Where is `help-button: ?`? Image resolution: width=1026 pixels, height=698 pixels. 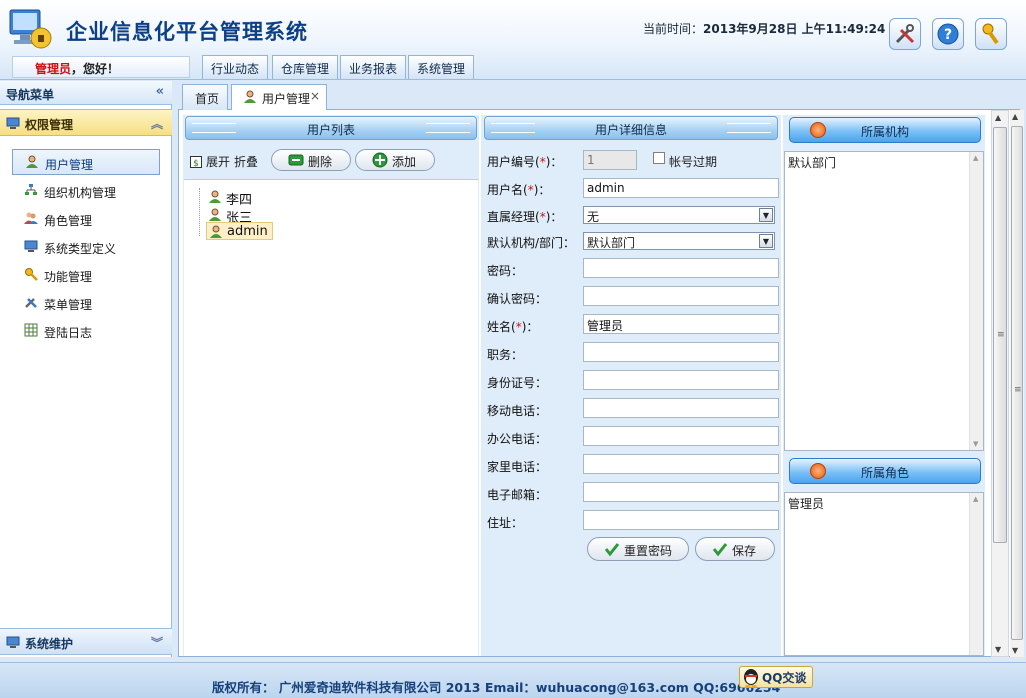
help-button: ? is located at coordinates (948, 34).